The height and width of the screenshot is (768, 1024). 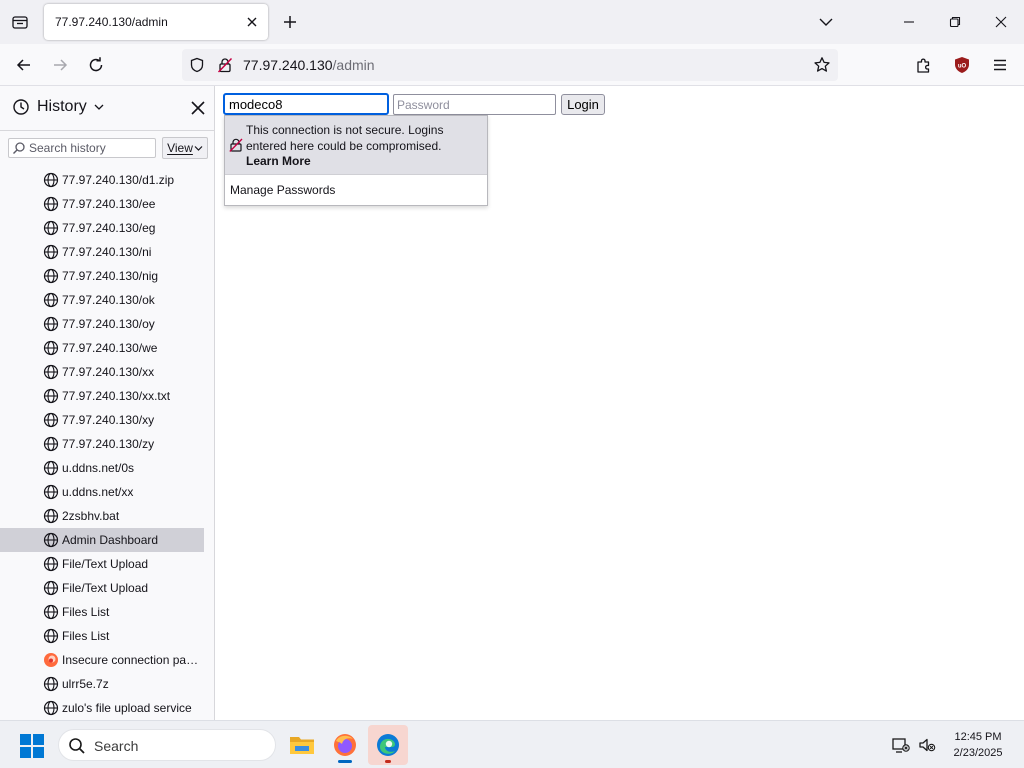 What do you see at coordinates (583, 104) in the screenshot?
I see `login-button: Login` at bounding box center [583, 104].